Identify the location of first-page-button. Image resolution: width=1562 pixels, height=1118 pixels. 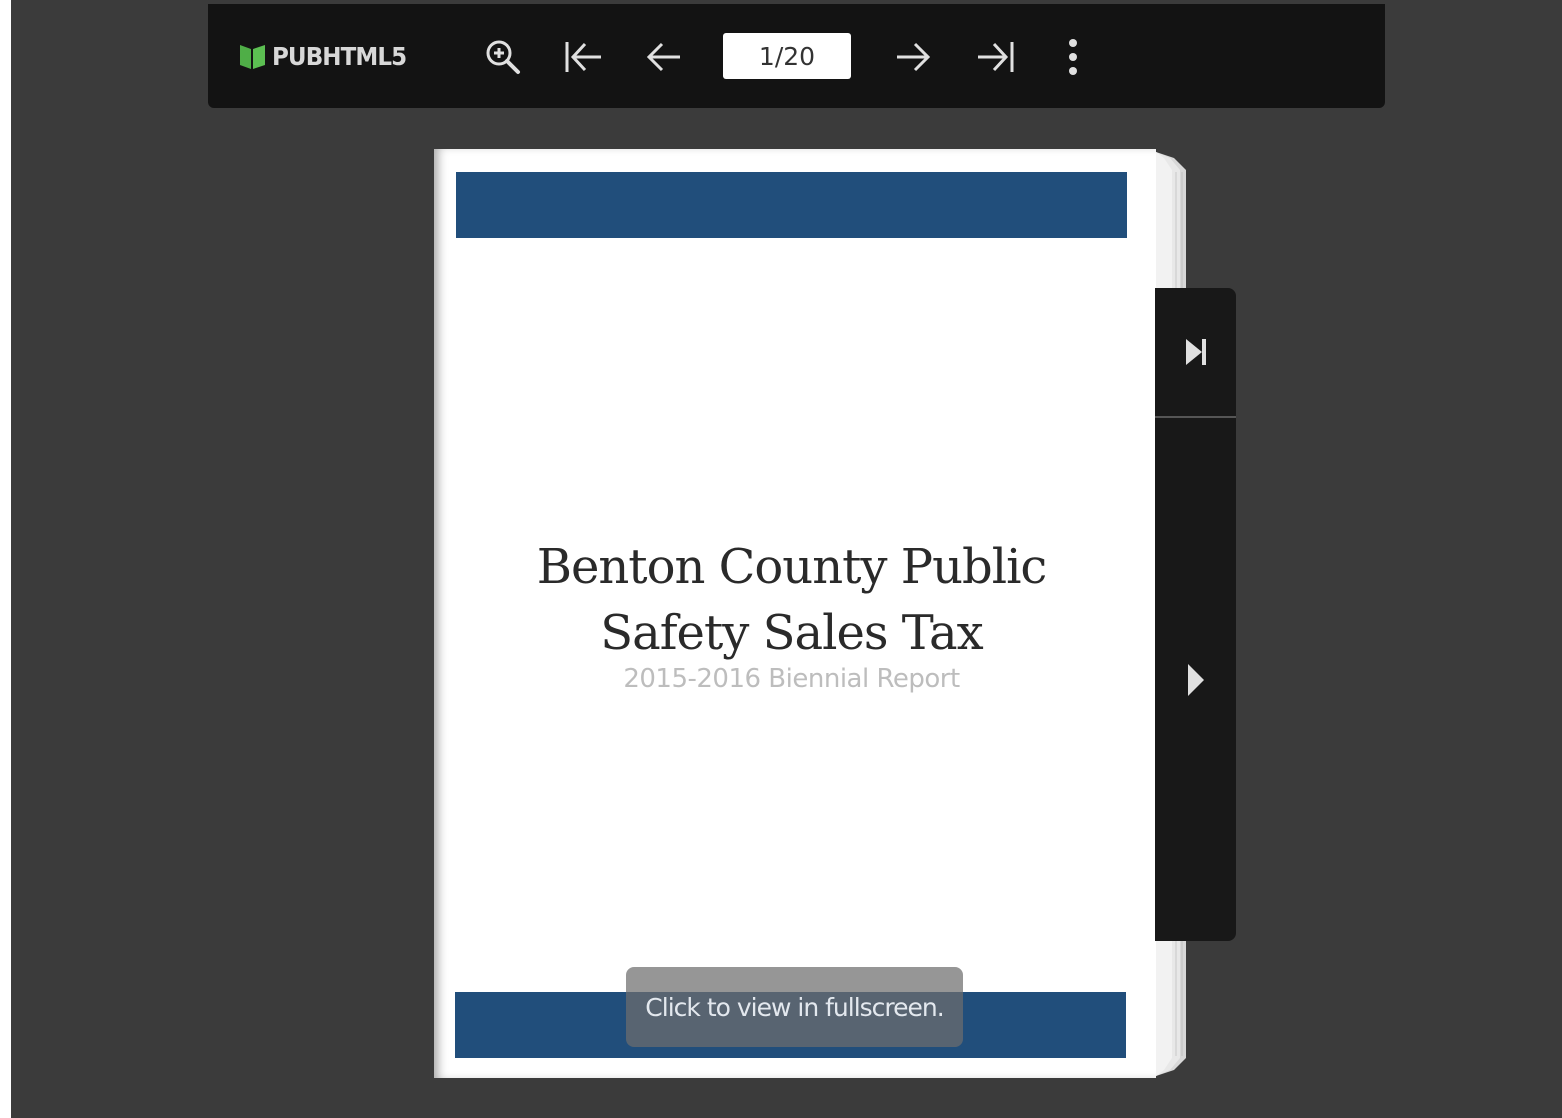
(584, 57).